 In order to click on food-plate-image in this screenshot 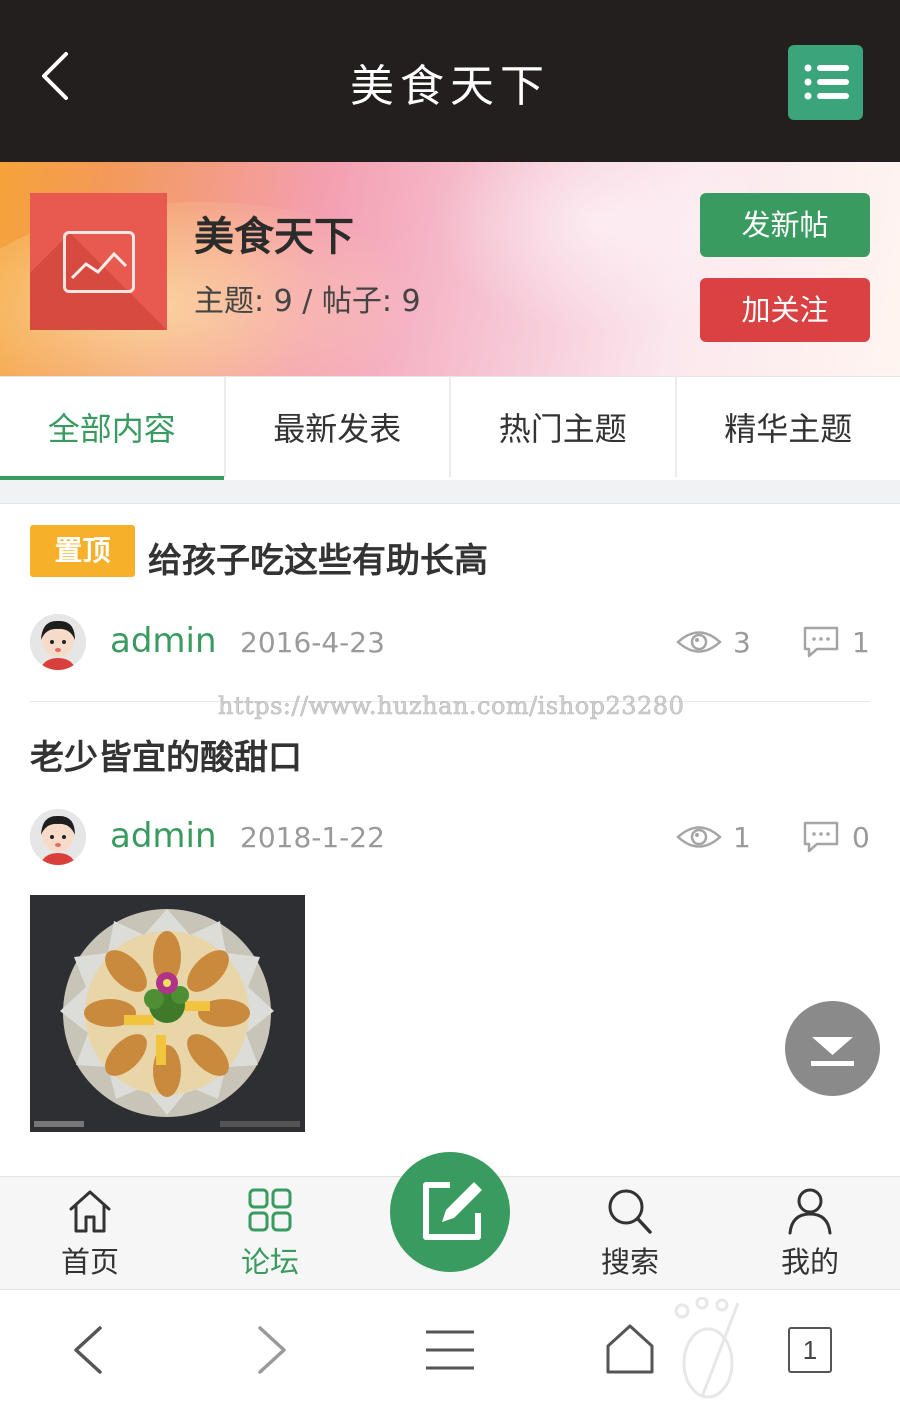, I will do `click(167, 1013)`.